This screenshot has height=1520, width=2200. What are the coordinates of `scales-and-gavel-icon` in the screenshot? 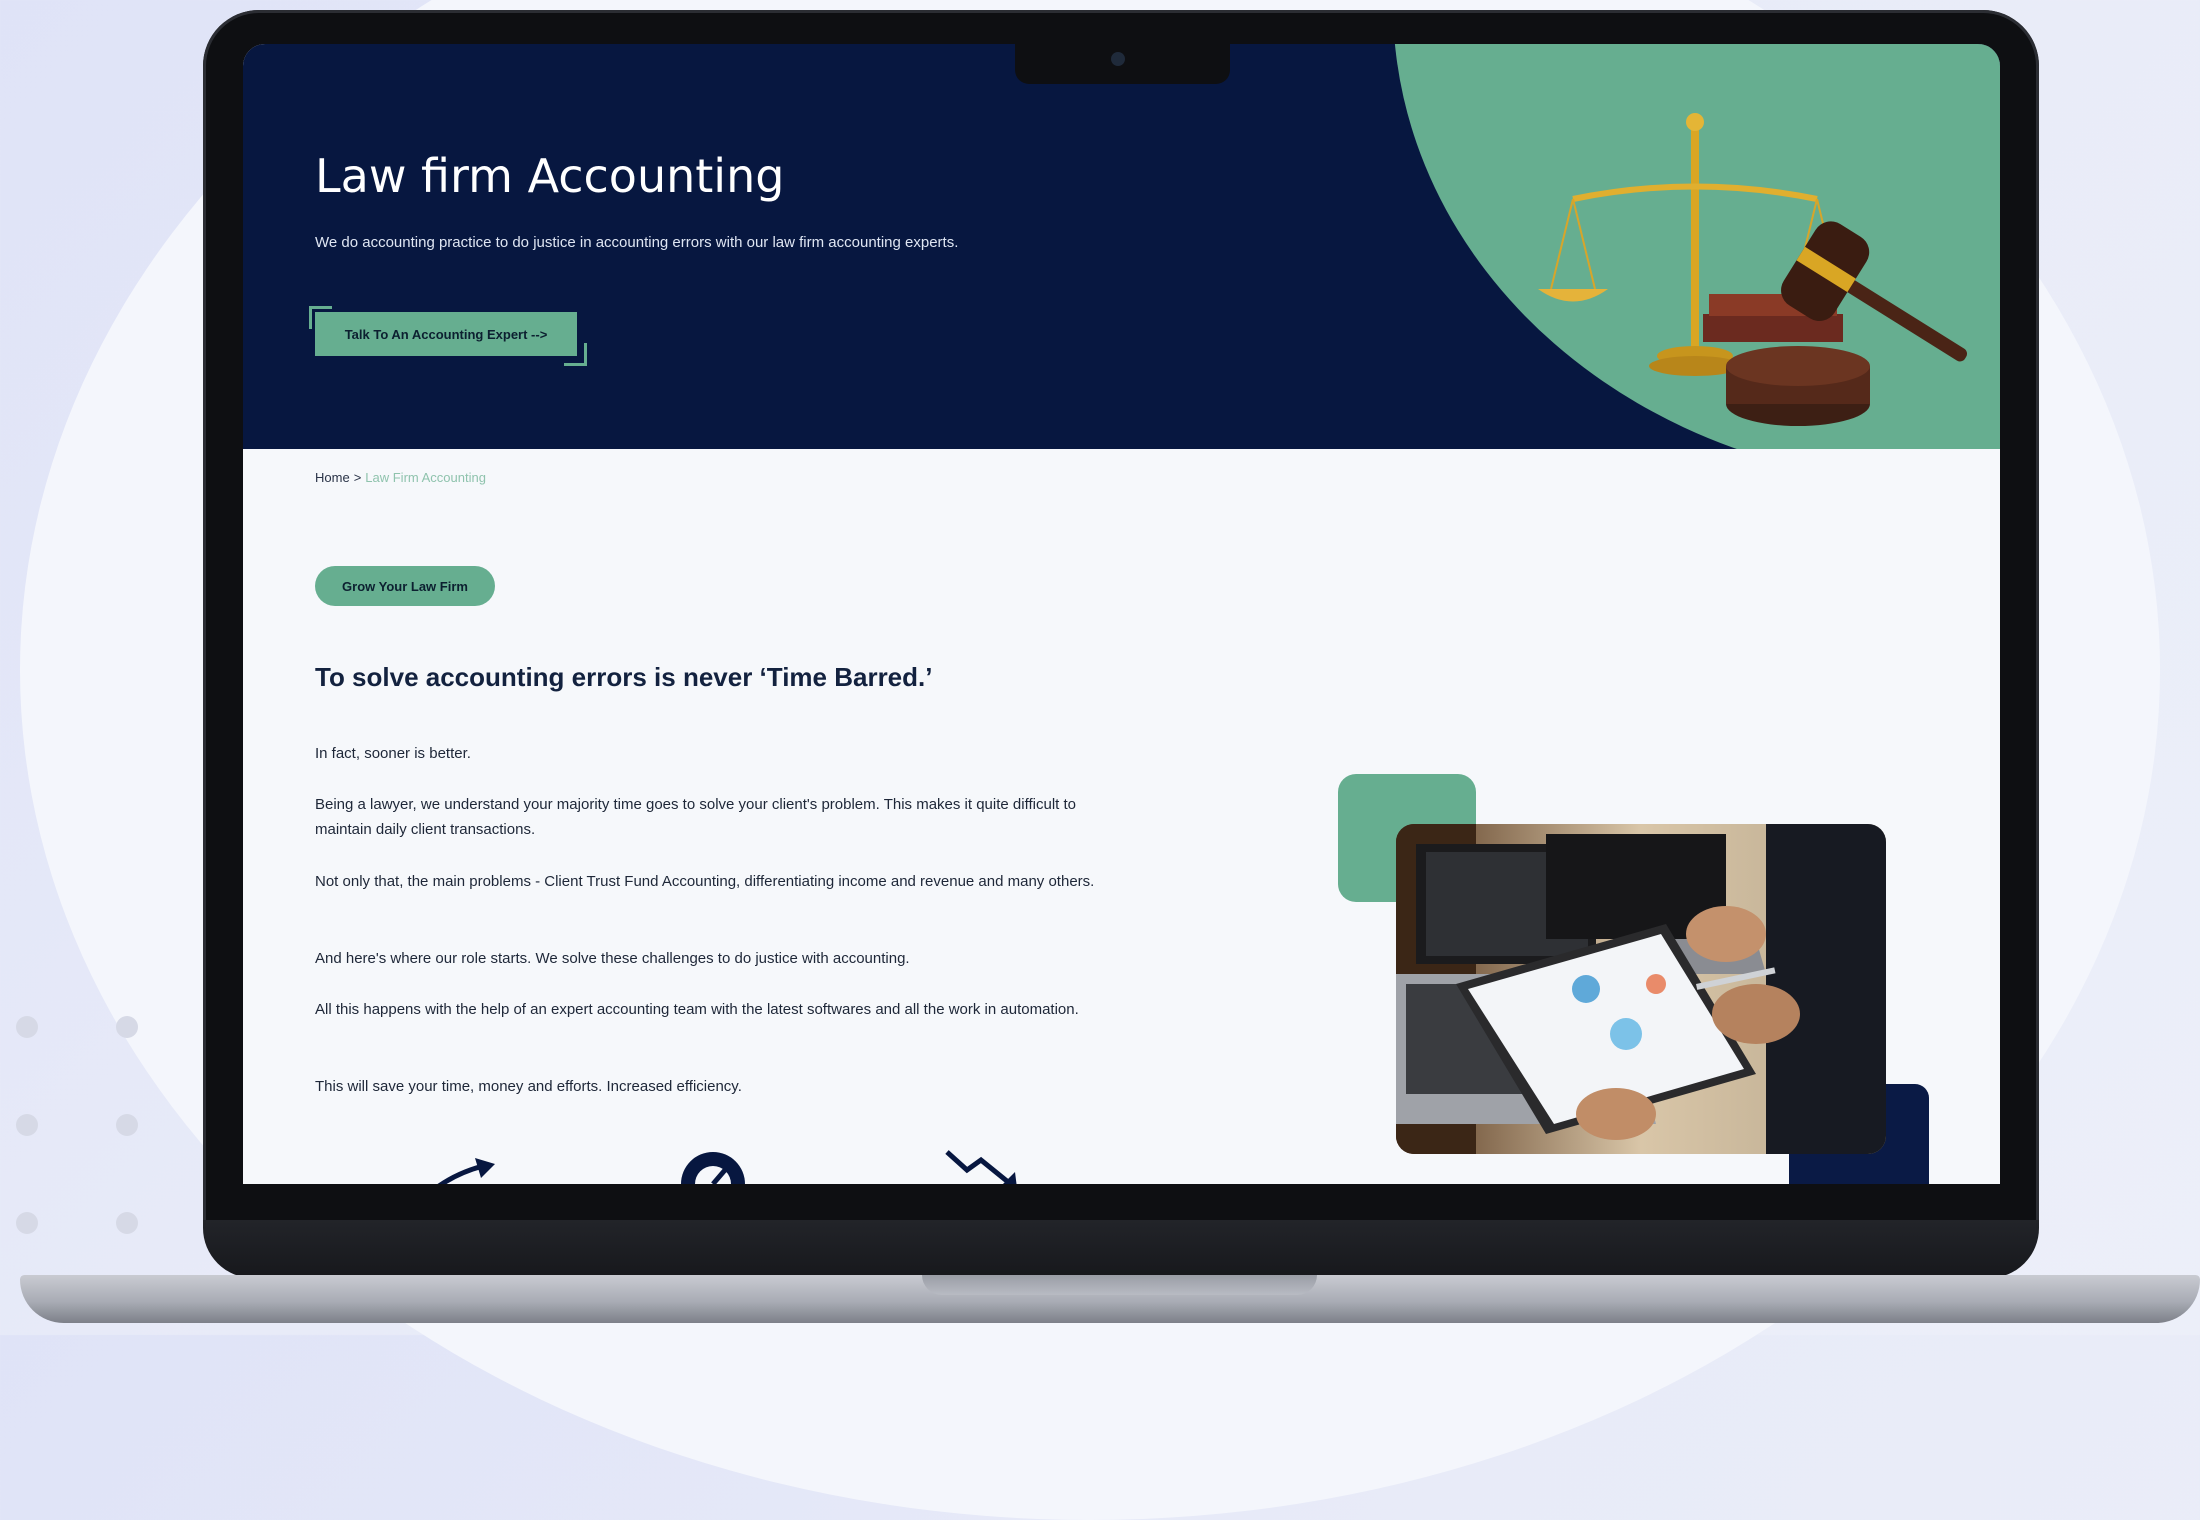 It's located at (1753, 269).